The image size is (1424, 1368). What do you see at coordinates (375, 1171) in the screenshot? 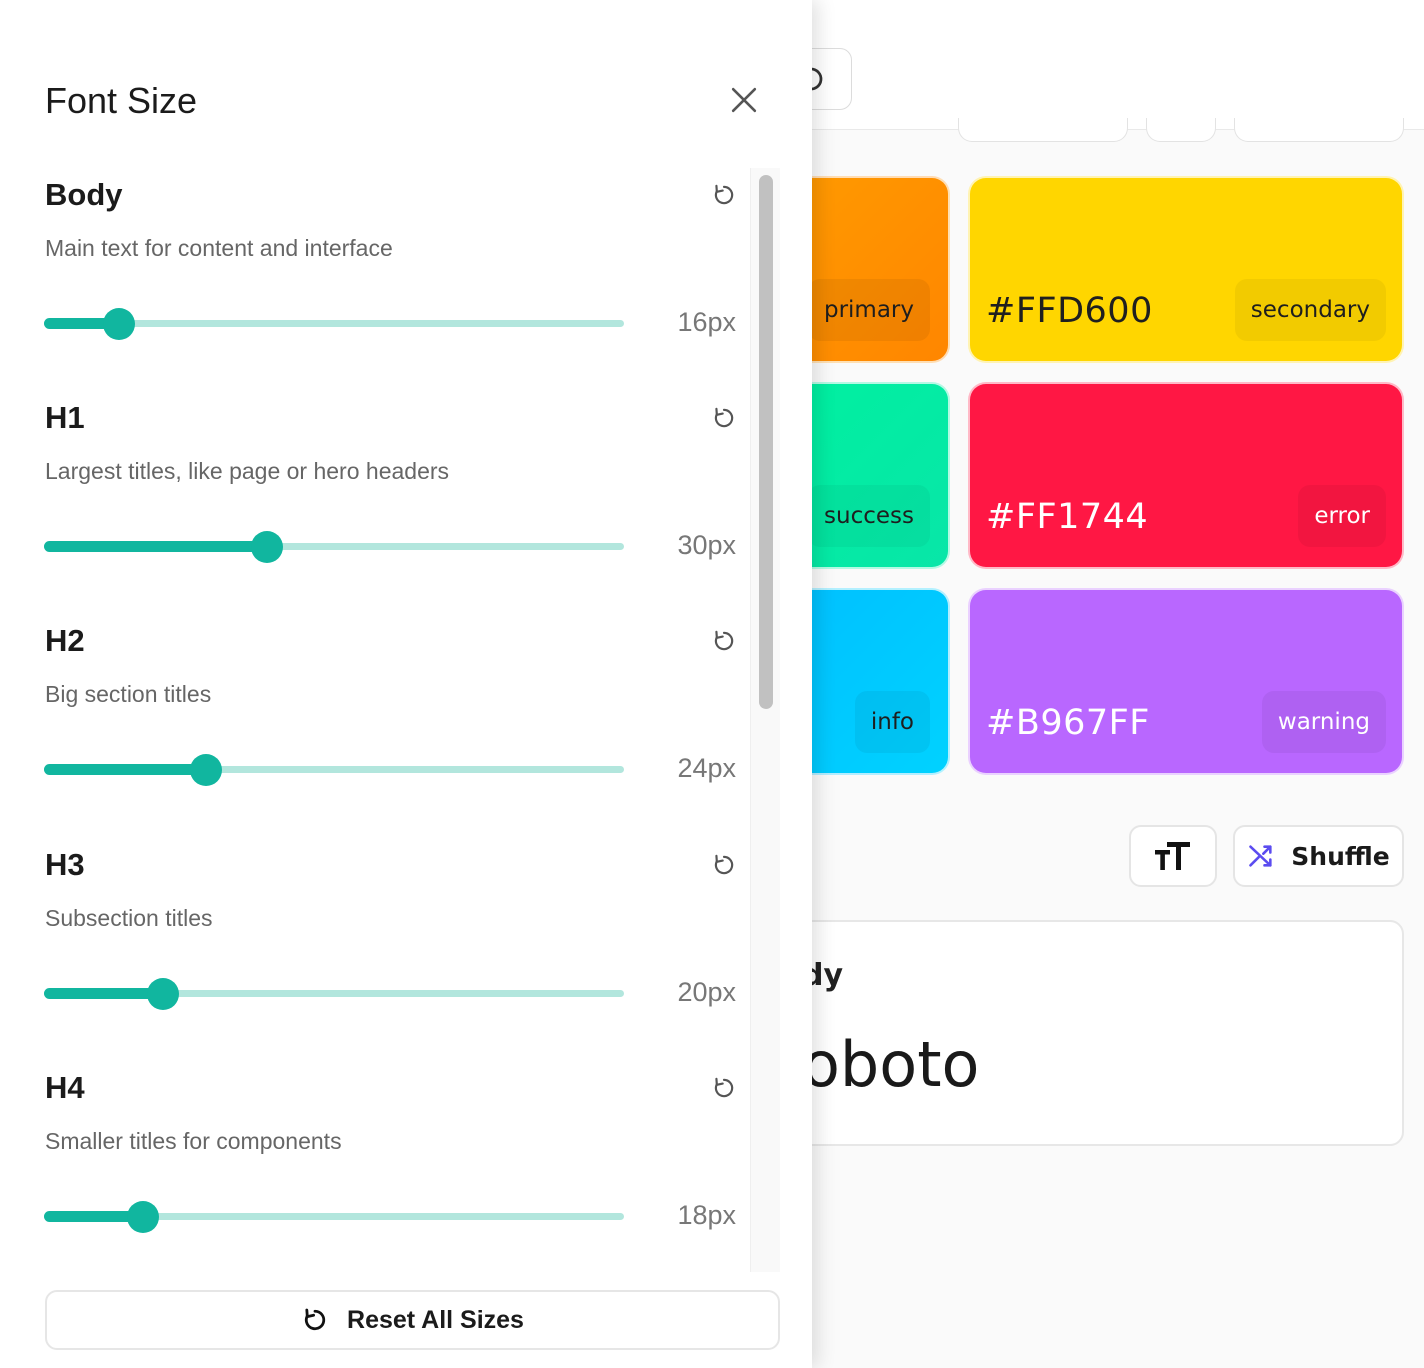
I see `font-size-section-h4: H4 Smaller titles for components 18px` at bounding box center [375, 1171].